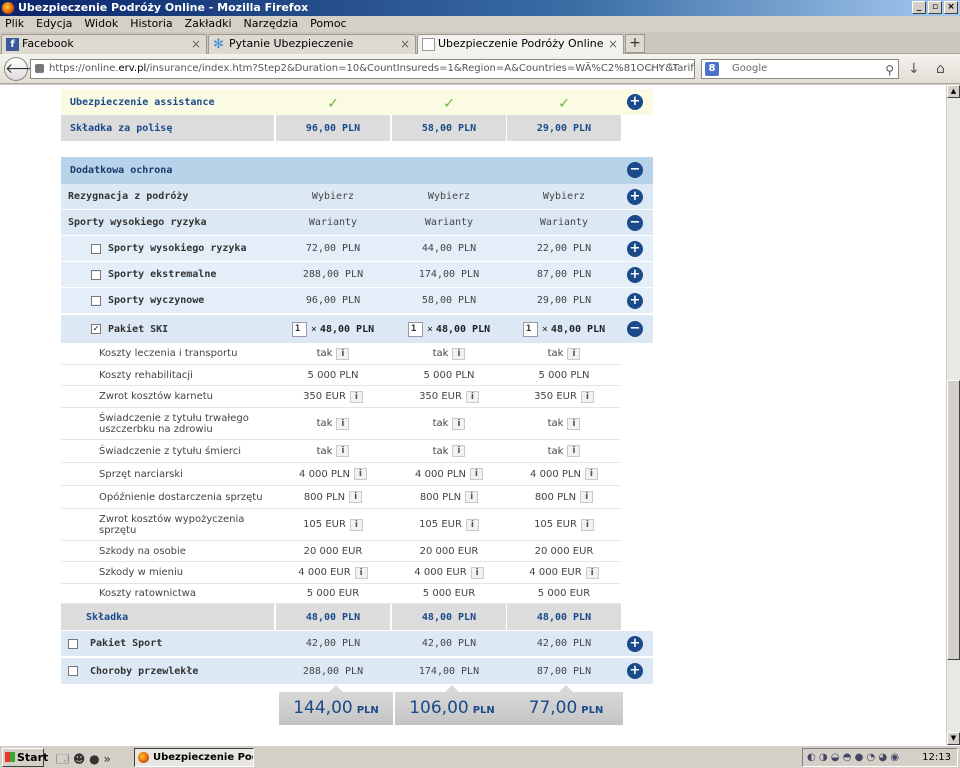  Describe the element at coordinates (54, 24) in the screenshot. I see `menu-edit: Edycja` at that location.